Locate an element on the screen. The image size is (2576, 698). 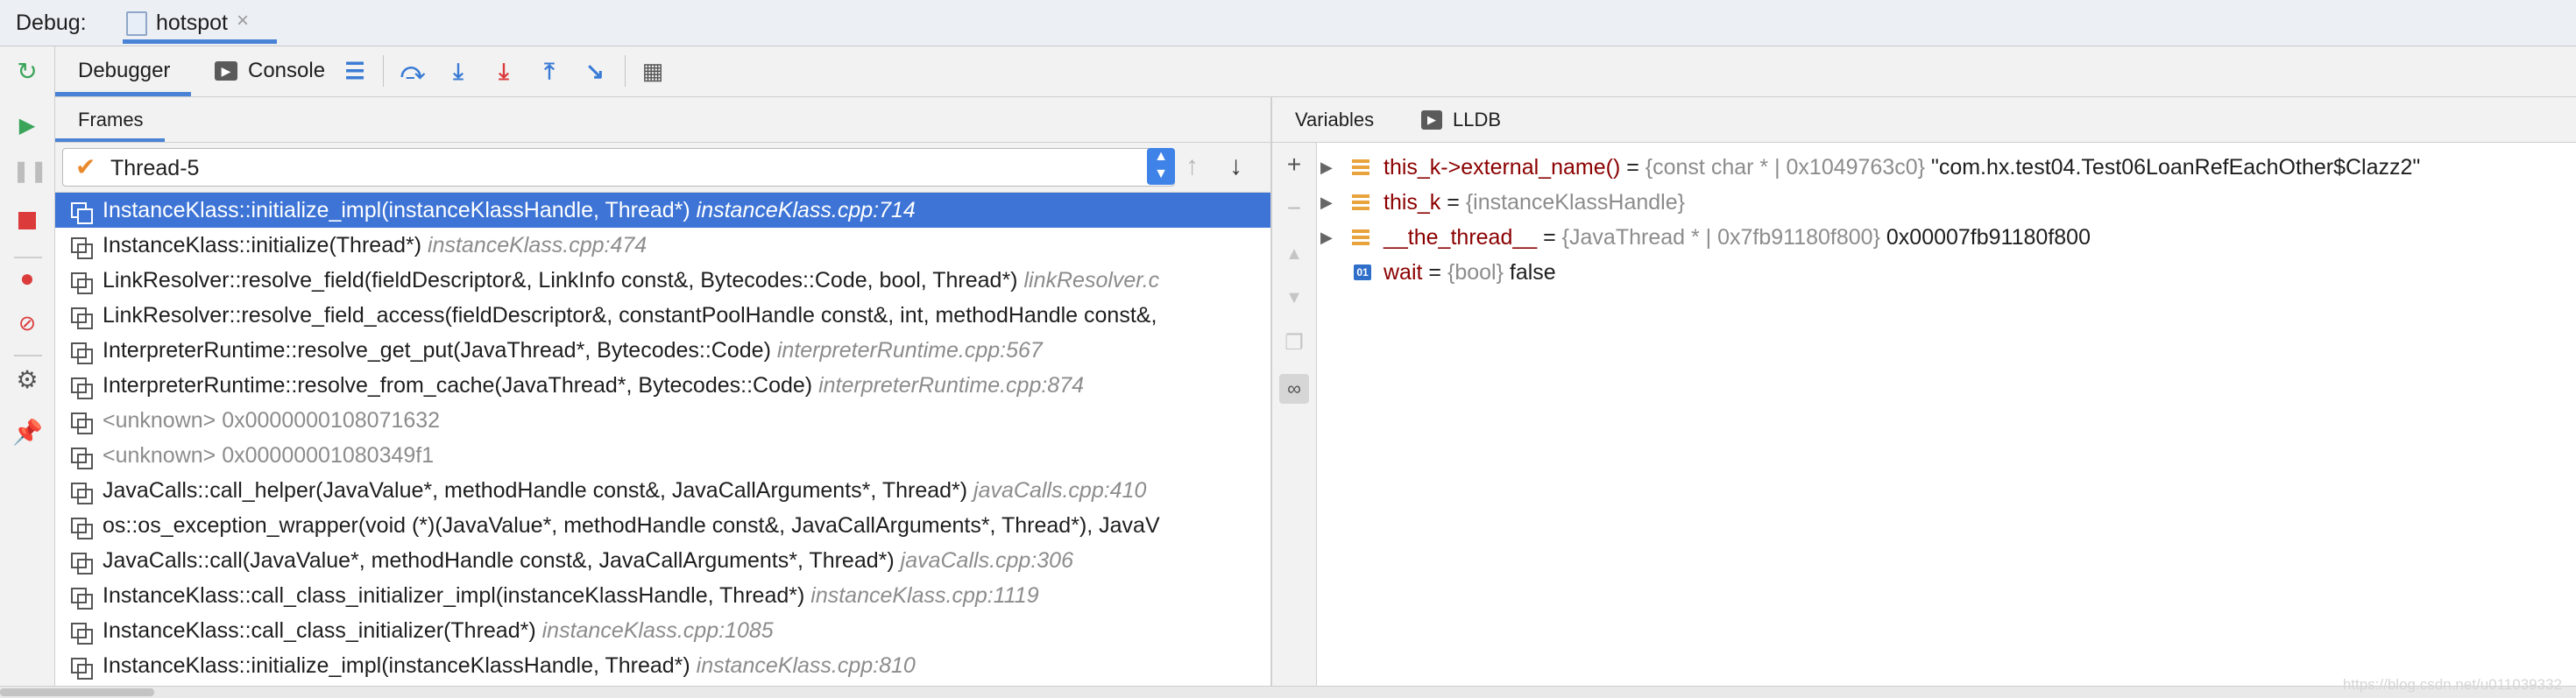
move-down-icon: ▼ is located at coordinates (1294, 298).